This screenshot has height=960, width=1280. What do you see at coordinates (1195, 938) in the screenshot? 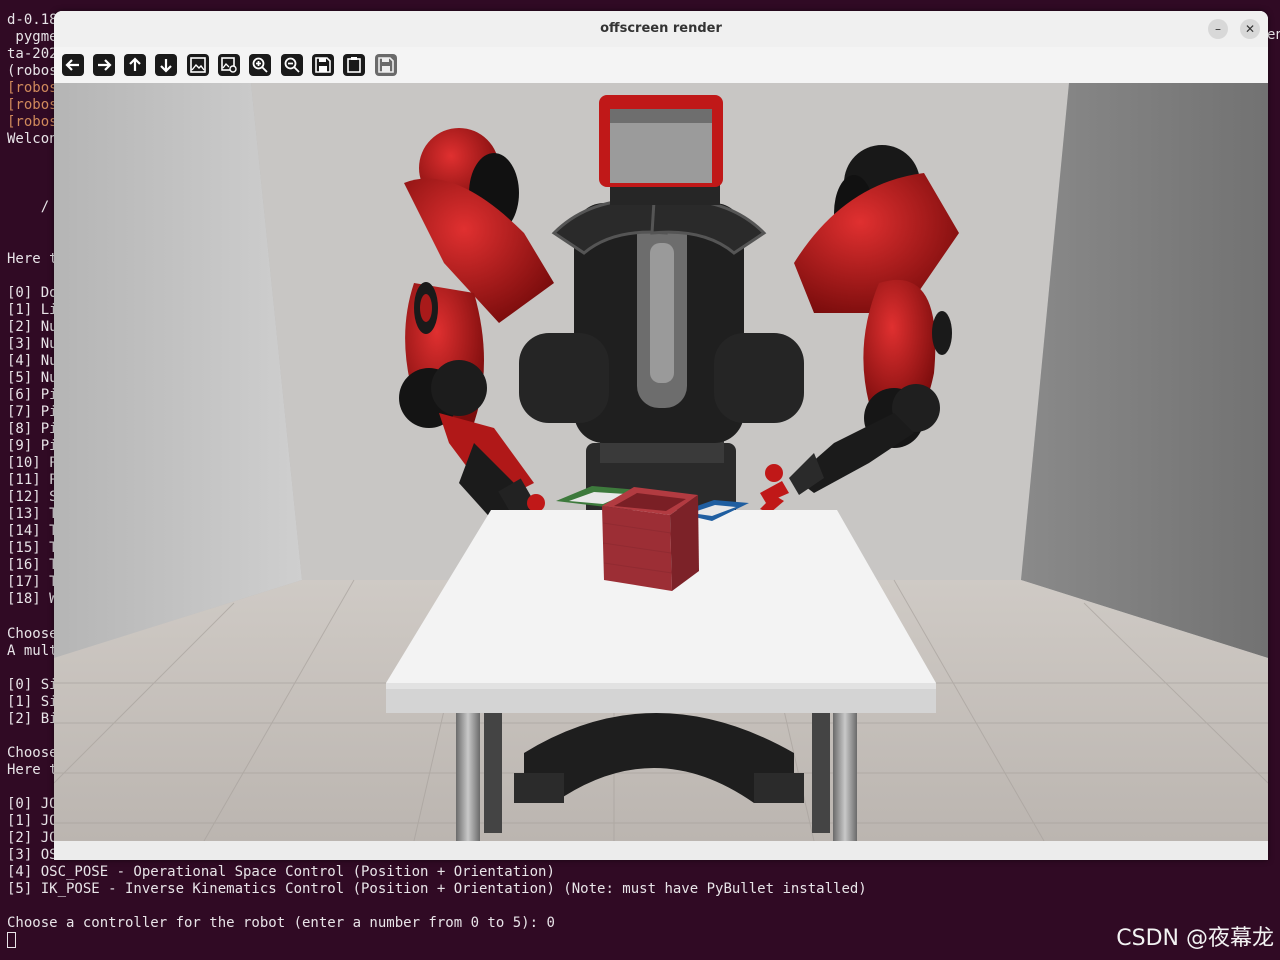
I see `watermark: CSDN @夜幕龙` at bounding box center [1195, 938].